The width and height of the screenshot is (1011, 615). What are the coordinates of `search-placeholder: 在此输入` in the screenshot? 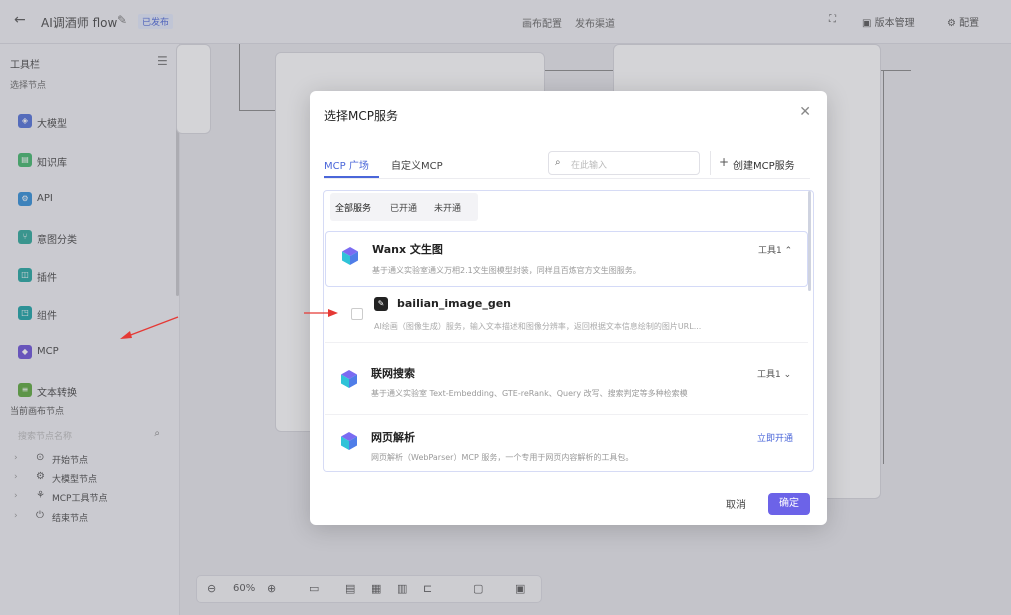 It's located at (589, 166).